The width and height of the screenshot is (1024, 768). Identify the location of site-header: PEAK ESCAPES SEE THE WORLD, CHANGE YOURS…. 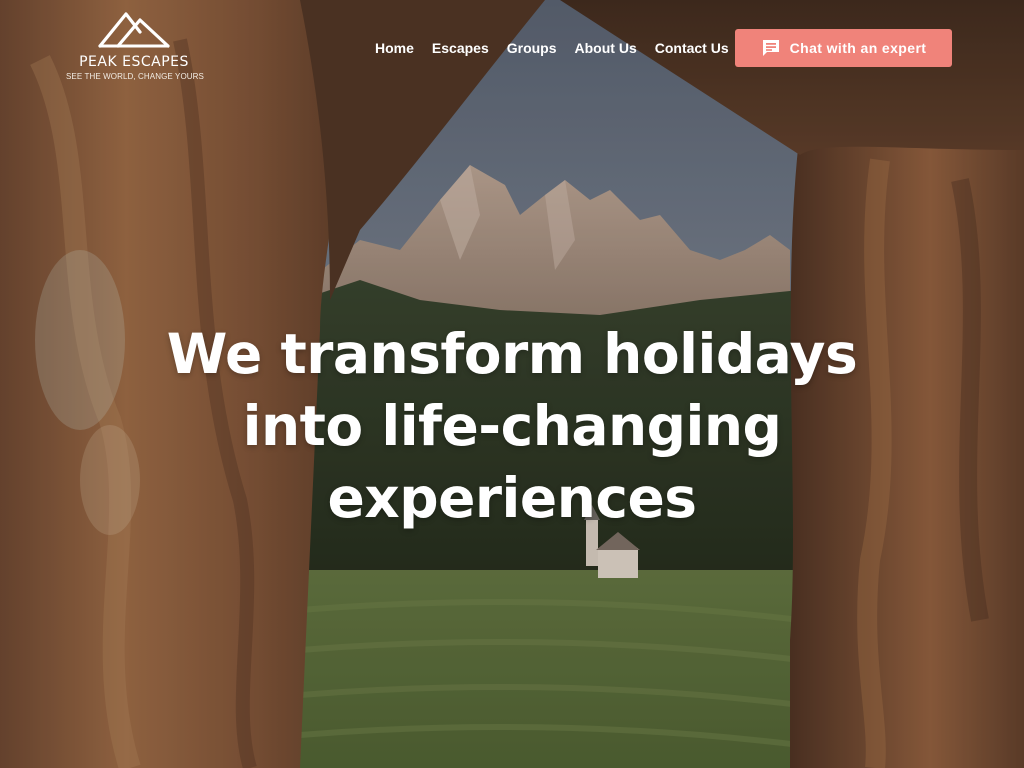
(512, 50).